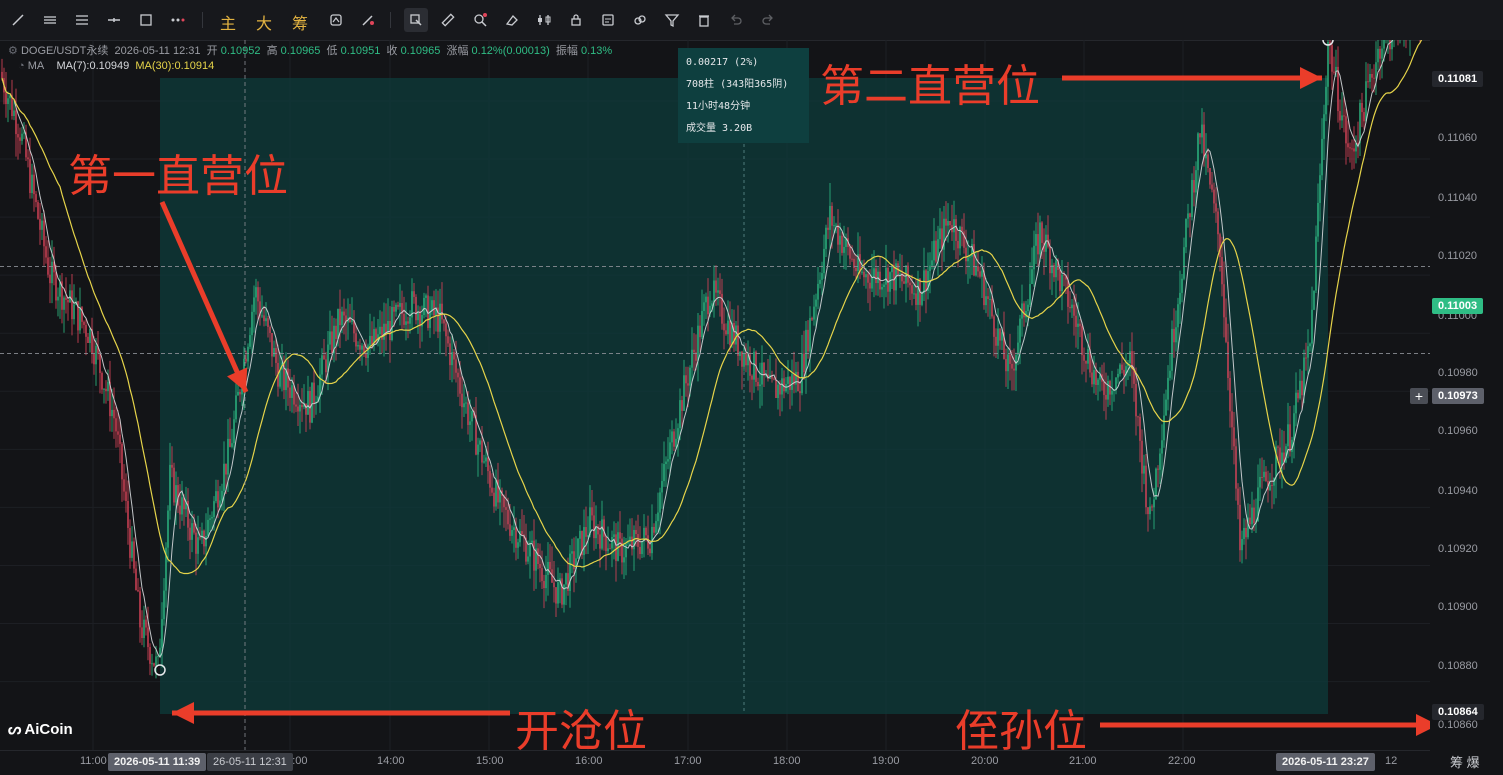  What do you see at coordinates (608, 20) in the screenshot?
I see `save-template-icon` at bounding box center [608, 20].